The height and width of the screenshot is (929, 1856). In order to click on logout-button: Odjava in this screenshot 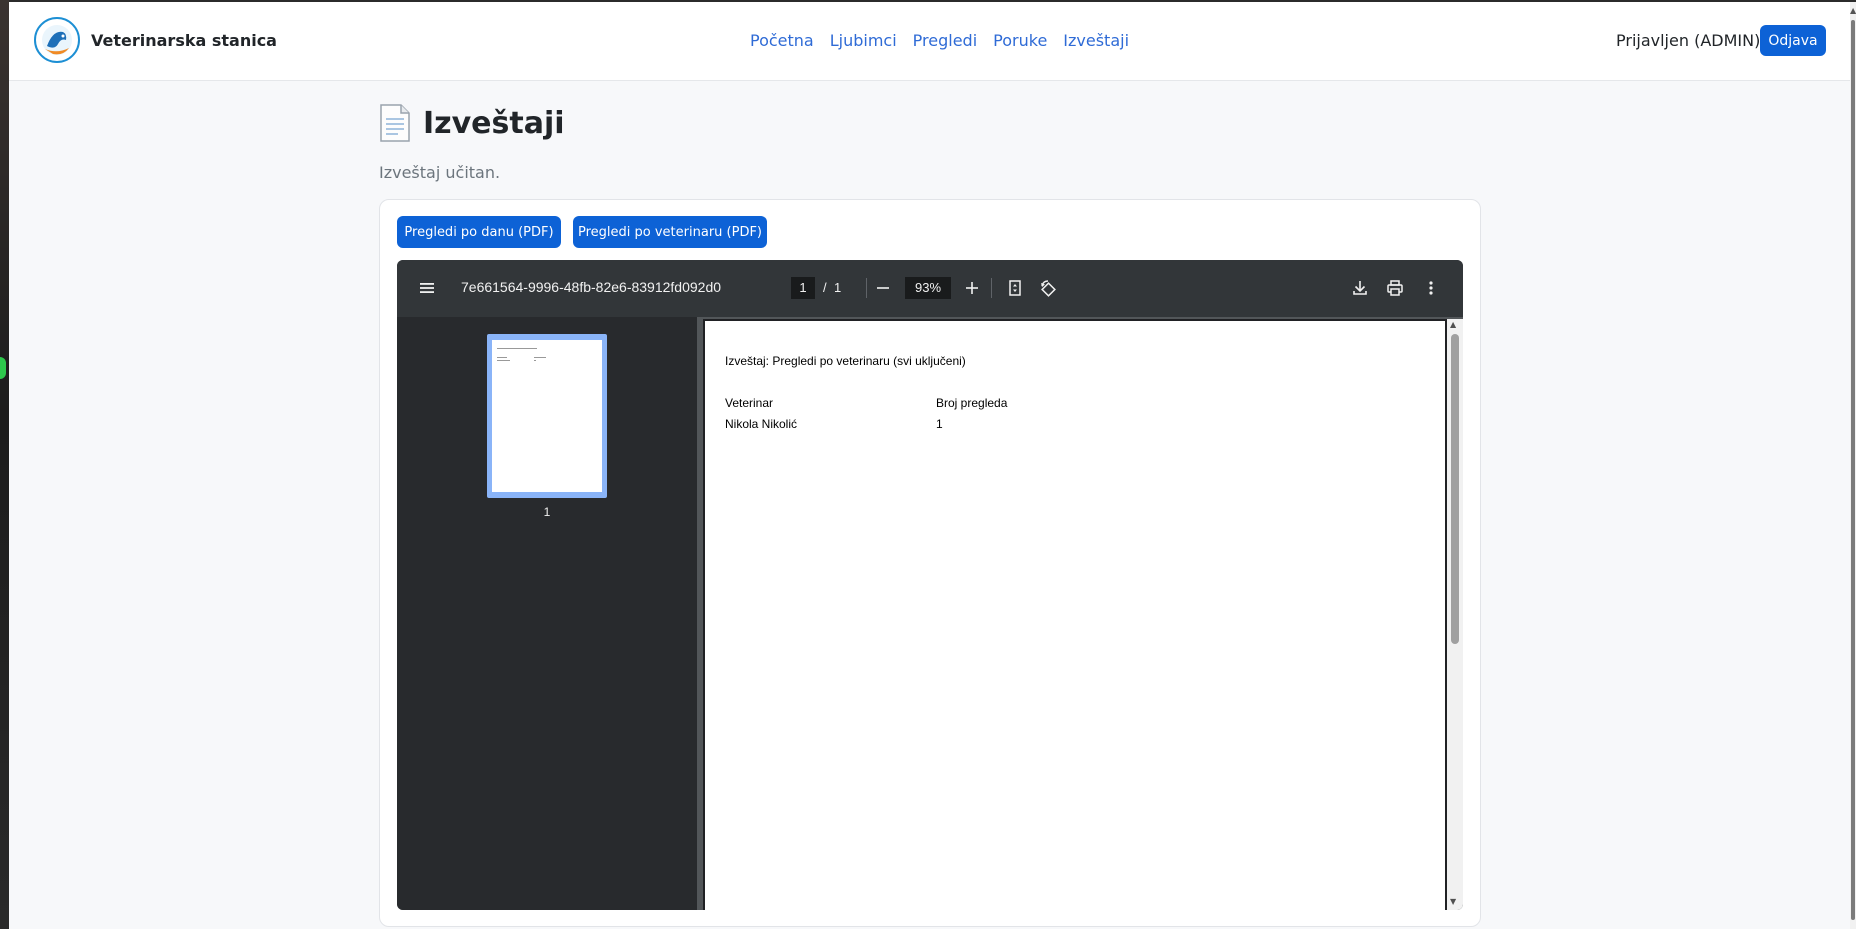, I will do `click(1793, 40)`.